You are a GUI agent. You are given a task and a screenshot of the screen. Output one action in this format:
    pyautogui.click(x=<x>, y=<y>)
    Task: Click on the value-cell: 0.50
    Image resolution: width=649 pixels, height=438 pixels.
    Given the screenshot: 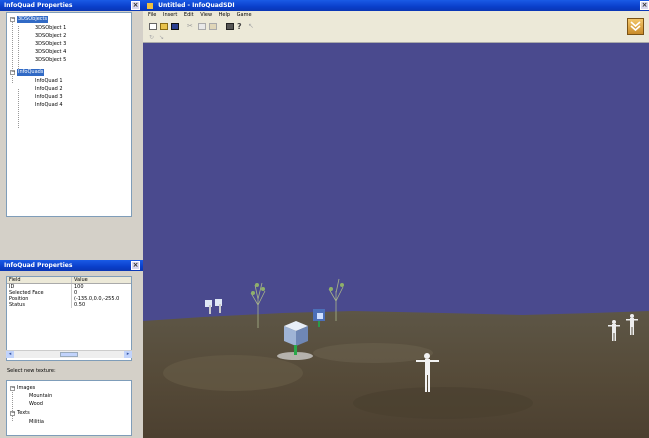 What is the action you would take?
    pyautogui.click(x=101, y=305)
    